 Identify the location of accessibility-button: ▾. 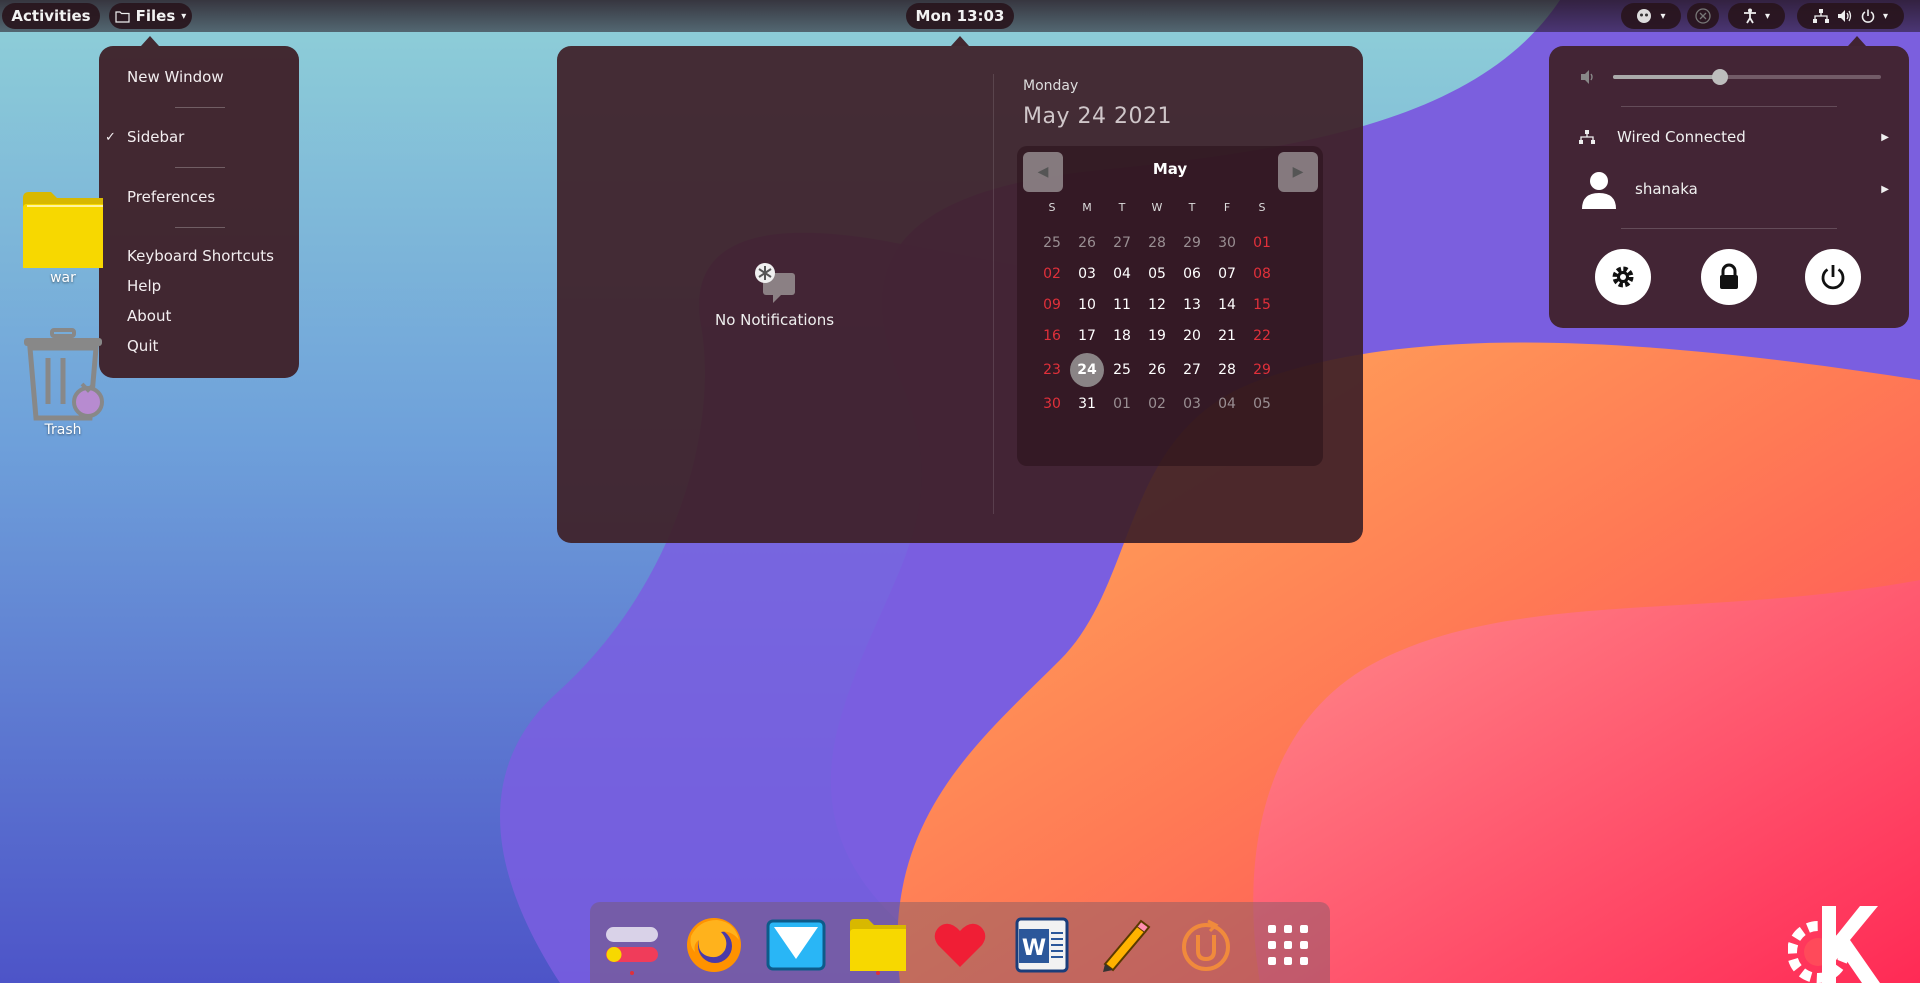
(1756, 16).